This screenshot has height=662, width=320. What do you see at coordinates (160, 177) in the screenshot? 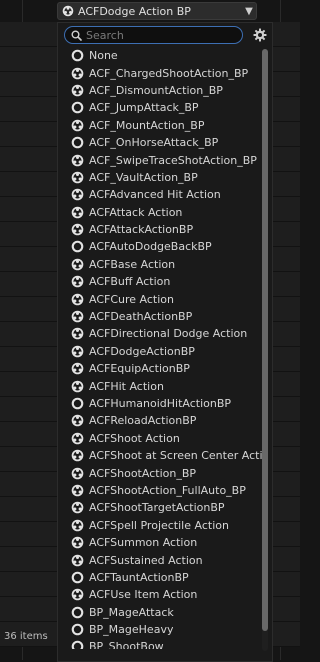
I see `list-item: ACF_VaultAction_BP` at bounding box center [160, 177].